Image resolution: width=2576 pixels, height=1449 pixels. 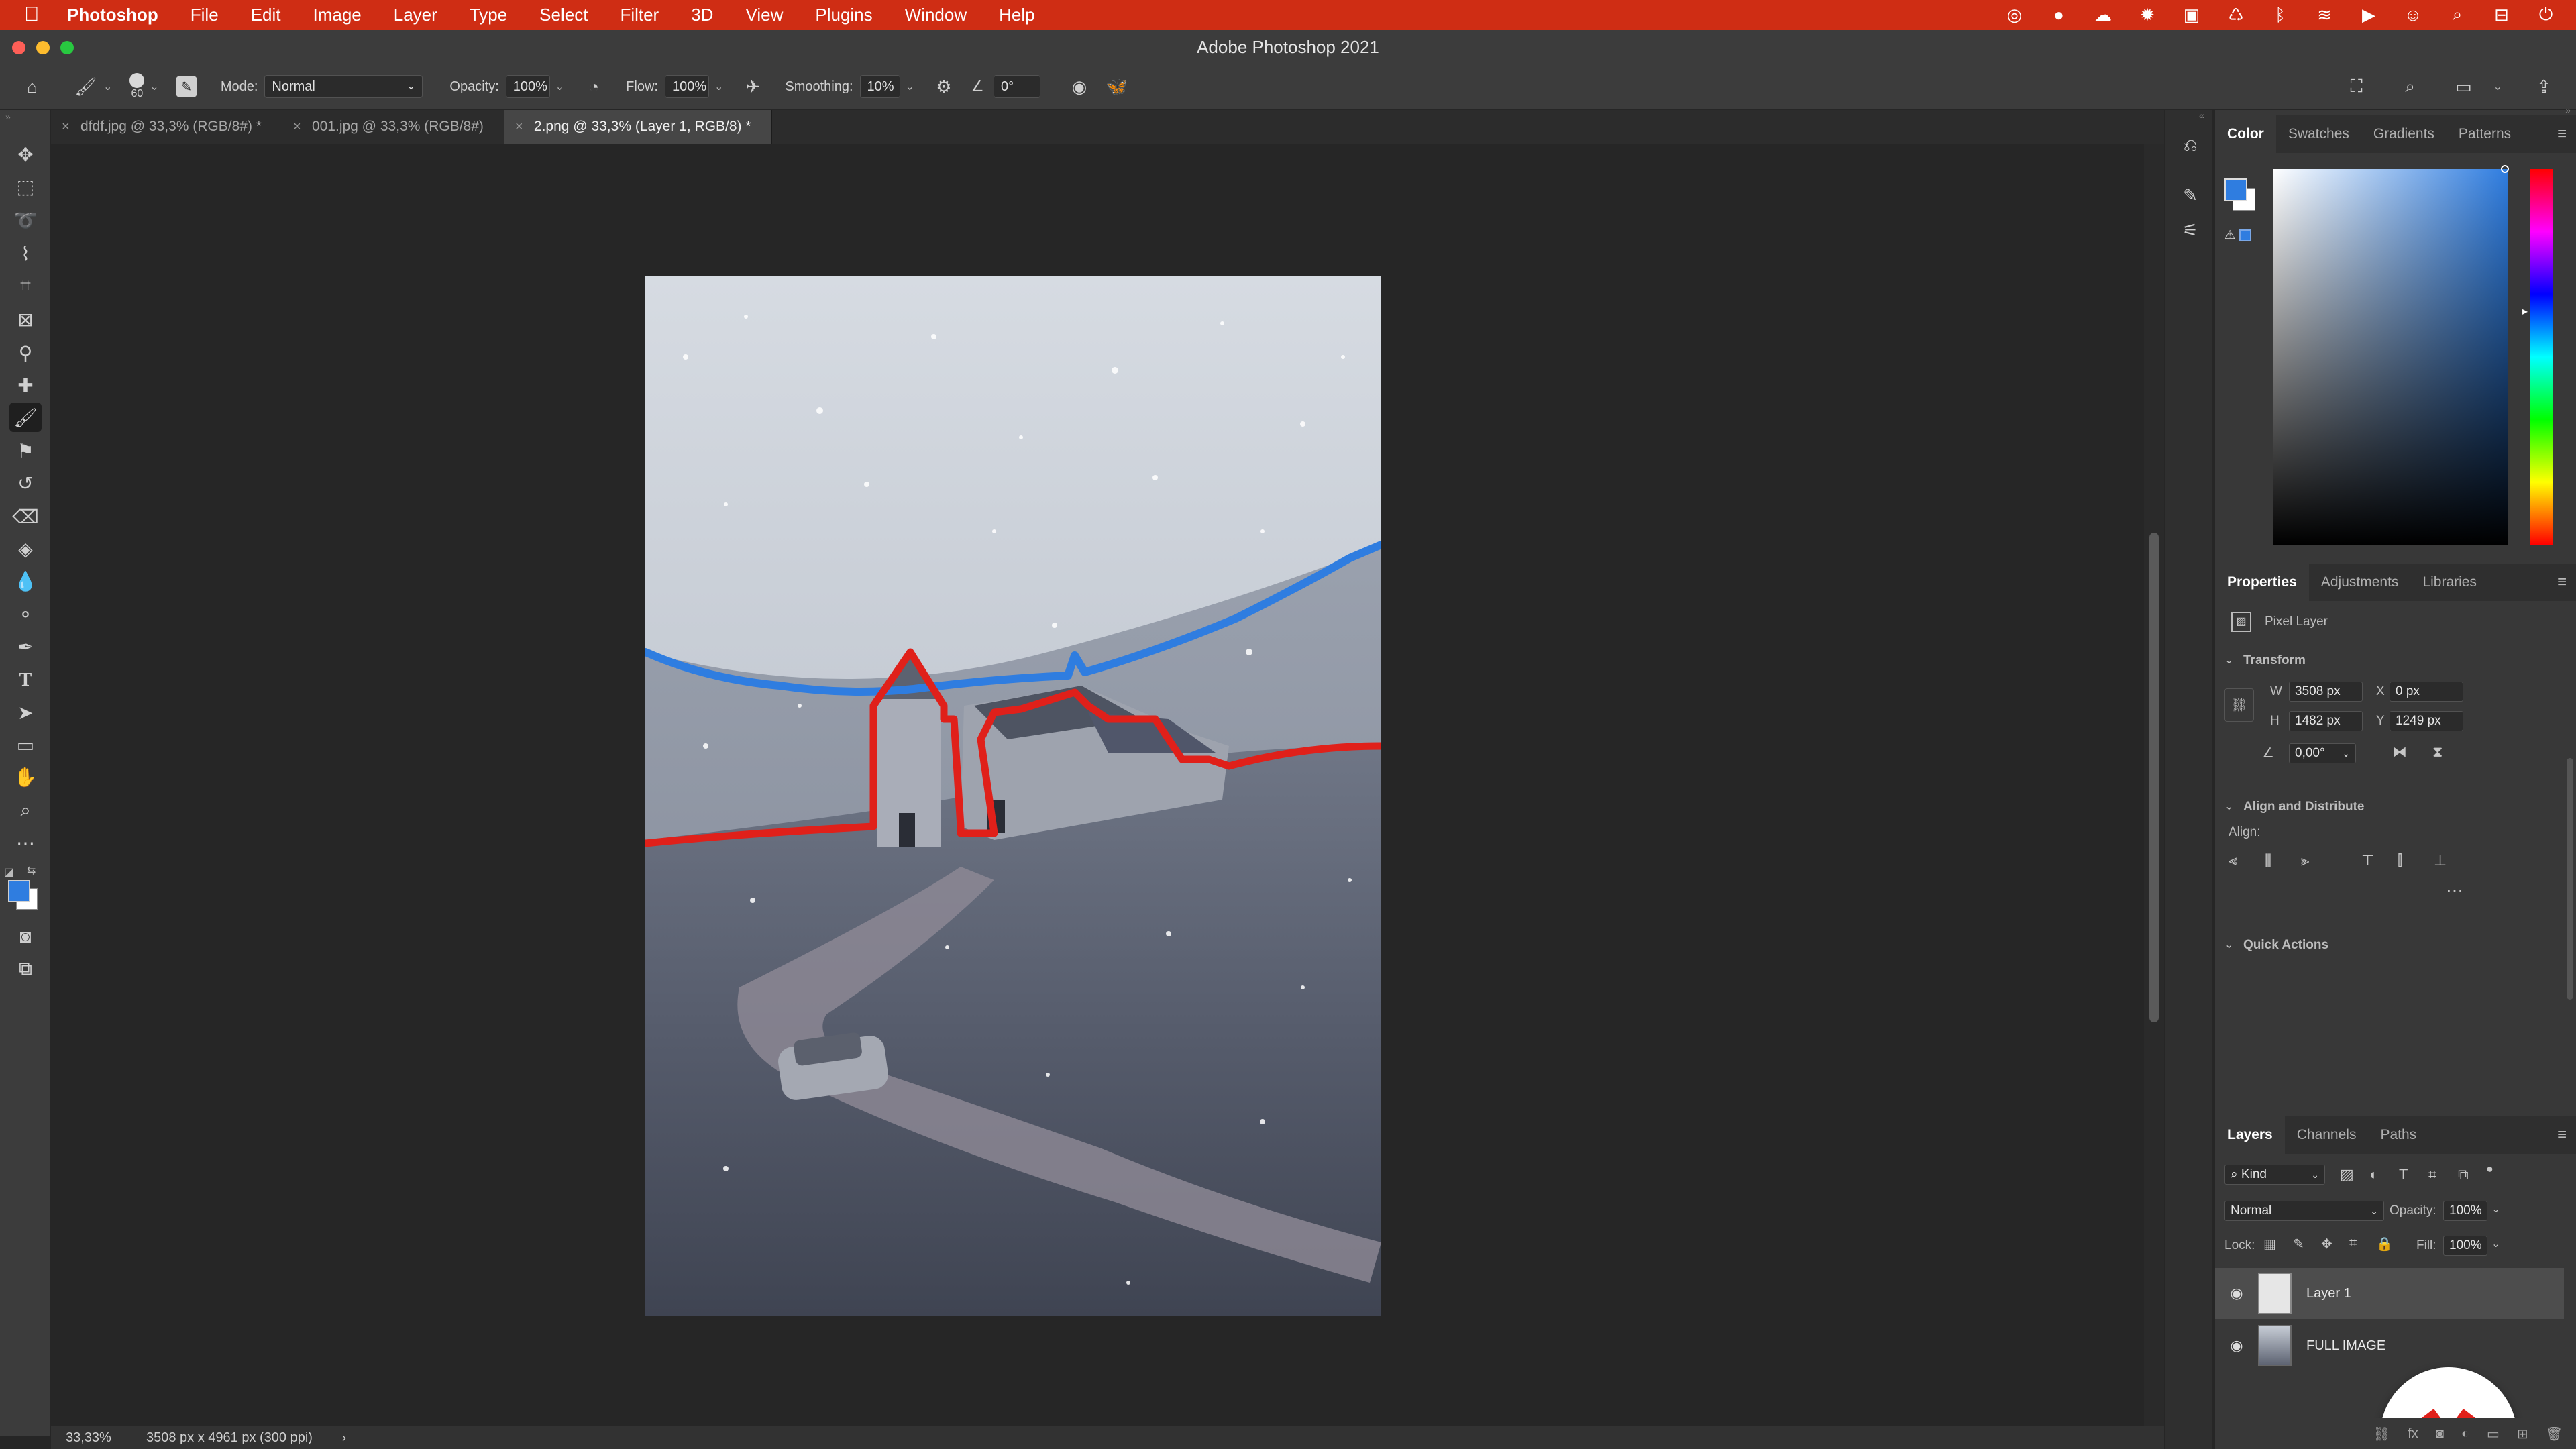 What do you see at coordinates (393, 127) in the screenshot?
I see `tab-001: × 001.jpg @ 33,3% (RGB/8#)` at bounding box center [393, 127].